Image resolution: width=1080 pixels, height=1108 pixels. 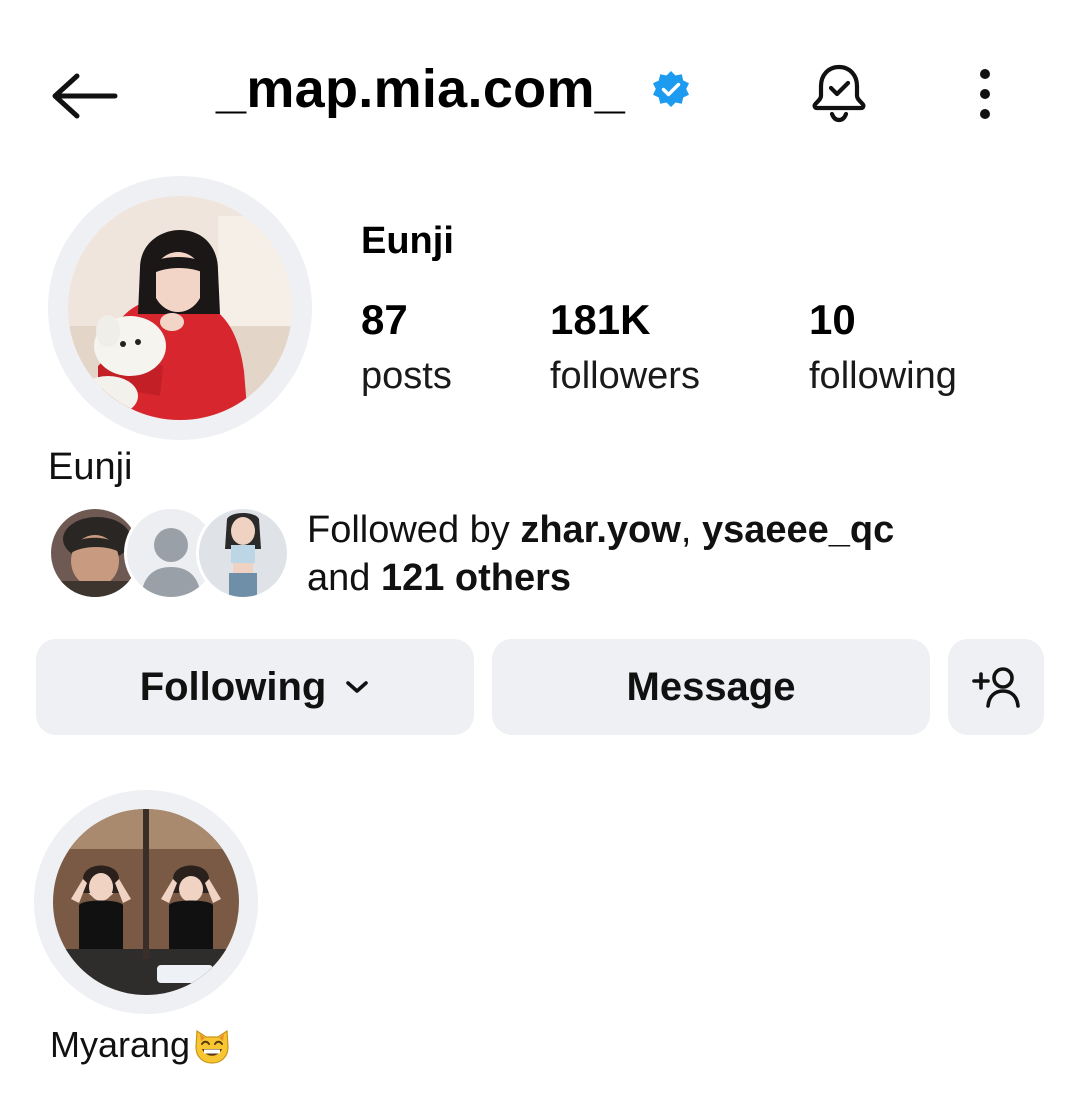 What do you see at coordinates (90, 467) in the screenshot?
I see `bio-name: Eunji` at bounding box center [90, 467].